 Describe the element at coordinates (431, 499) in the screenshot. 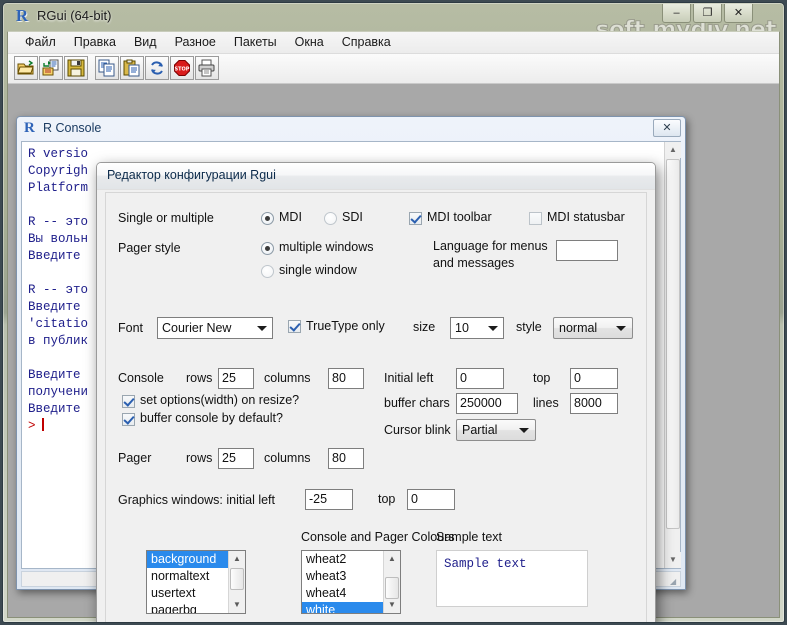

I see `graphics-top-input: 0` at that location.